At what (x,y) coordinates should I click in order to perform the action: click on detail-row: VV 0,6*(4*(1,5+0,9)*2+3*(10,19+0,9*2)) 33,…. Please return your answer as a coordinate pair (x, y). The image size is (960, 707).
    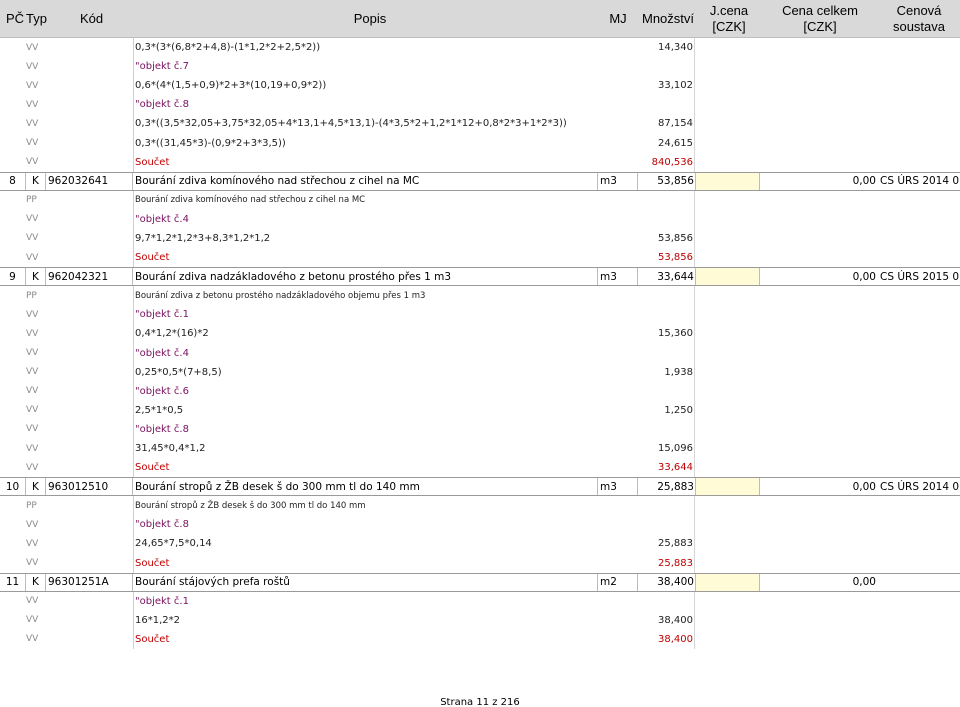
    Looking at the image, I should click on (480, 86).